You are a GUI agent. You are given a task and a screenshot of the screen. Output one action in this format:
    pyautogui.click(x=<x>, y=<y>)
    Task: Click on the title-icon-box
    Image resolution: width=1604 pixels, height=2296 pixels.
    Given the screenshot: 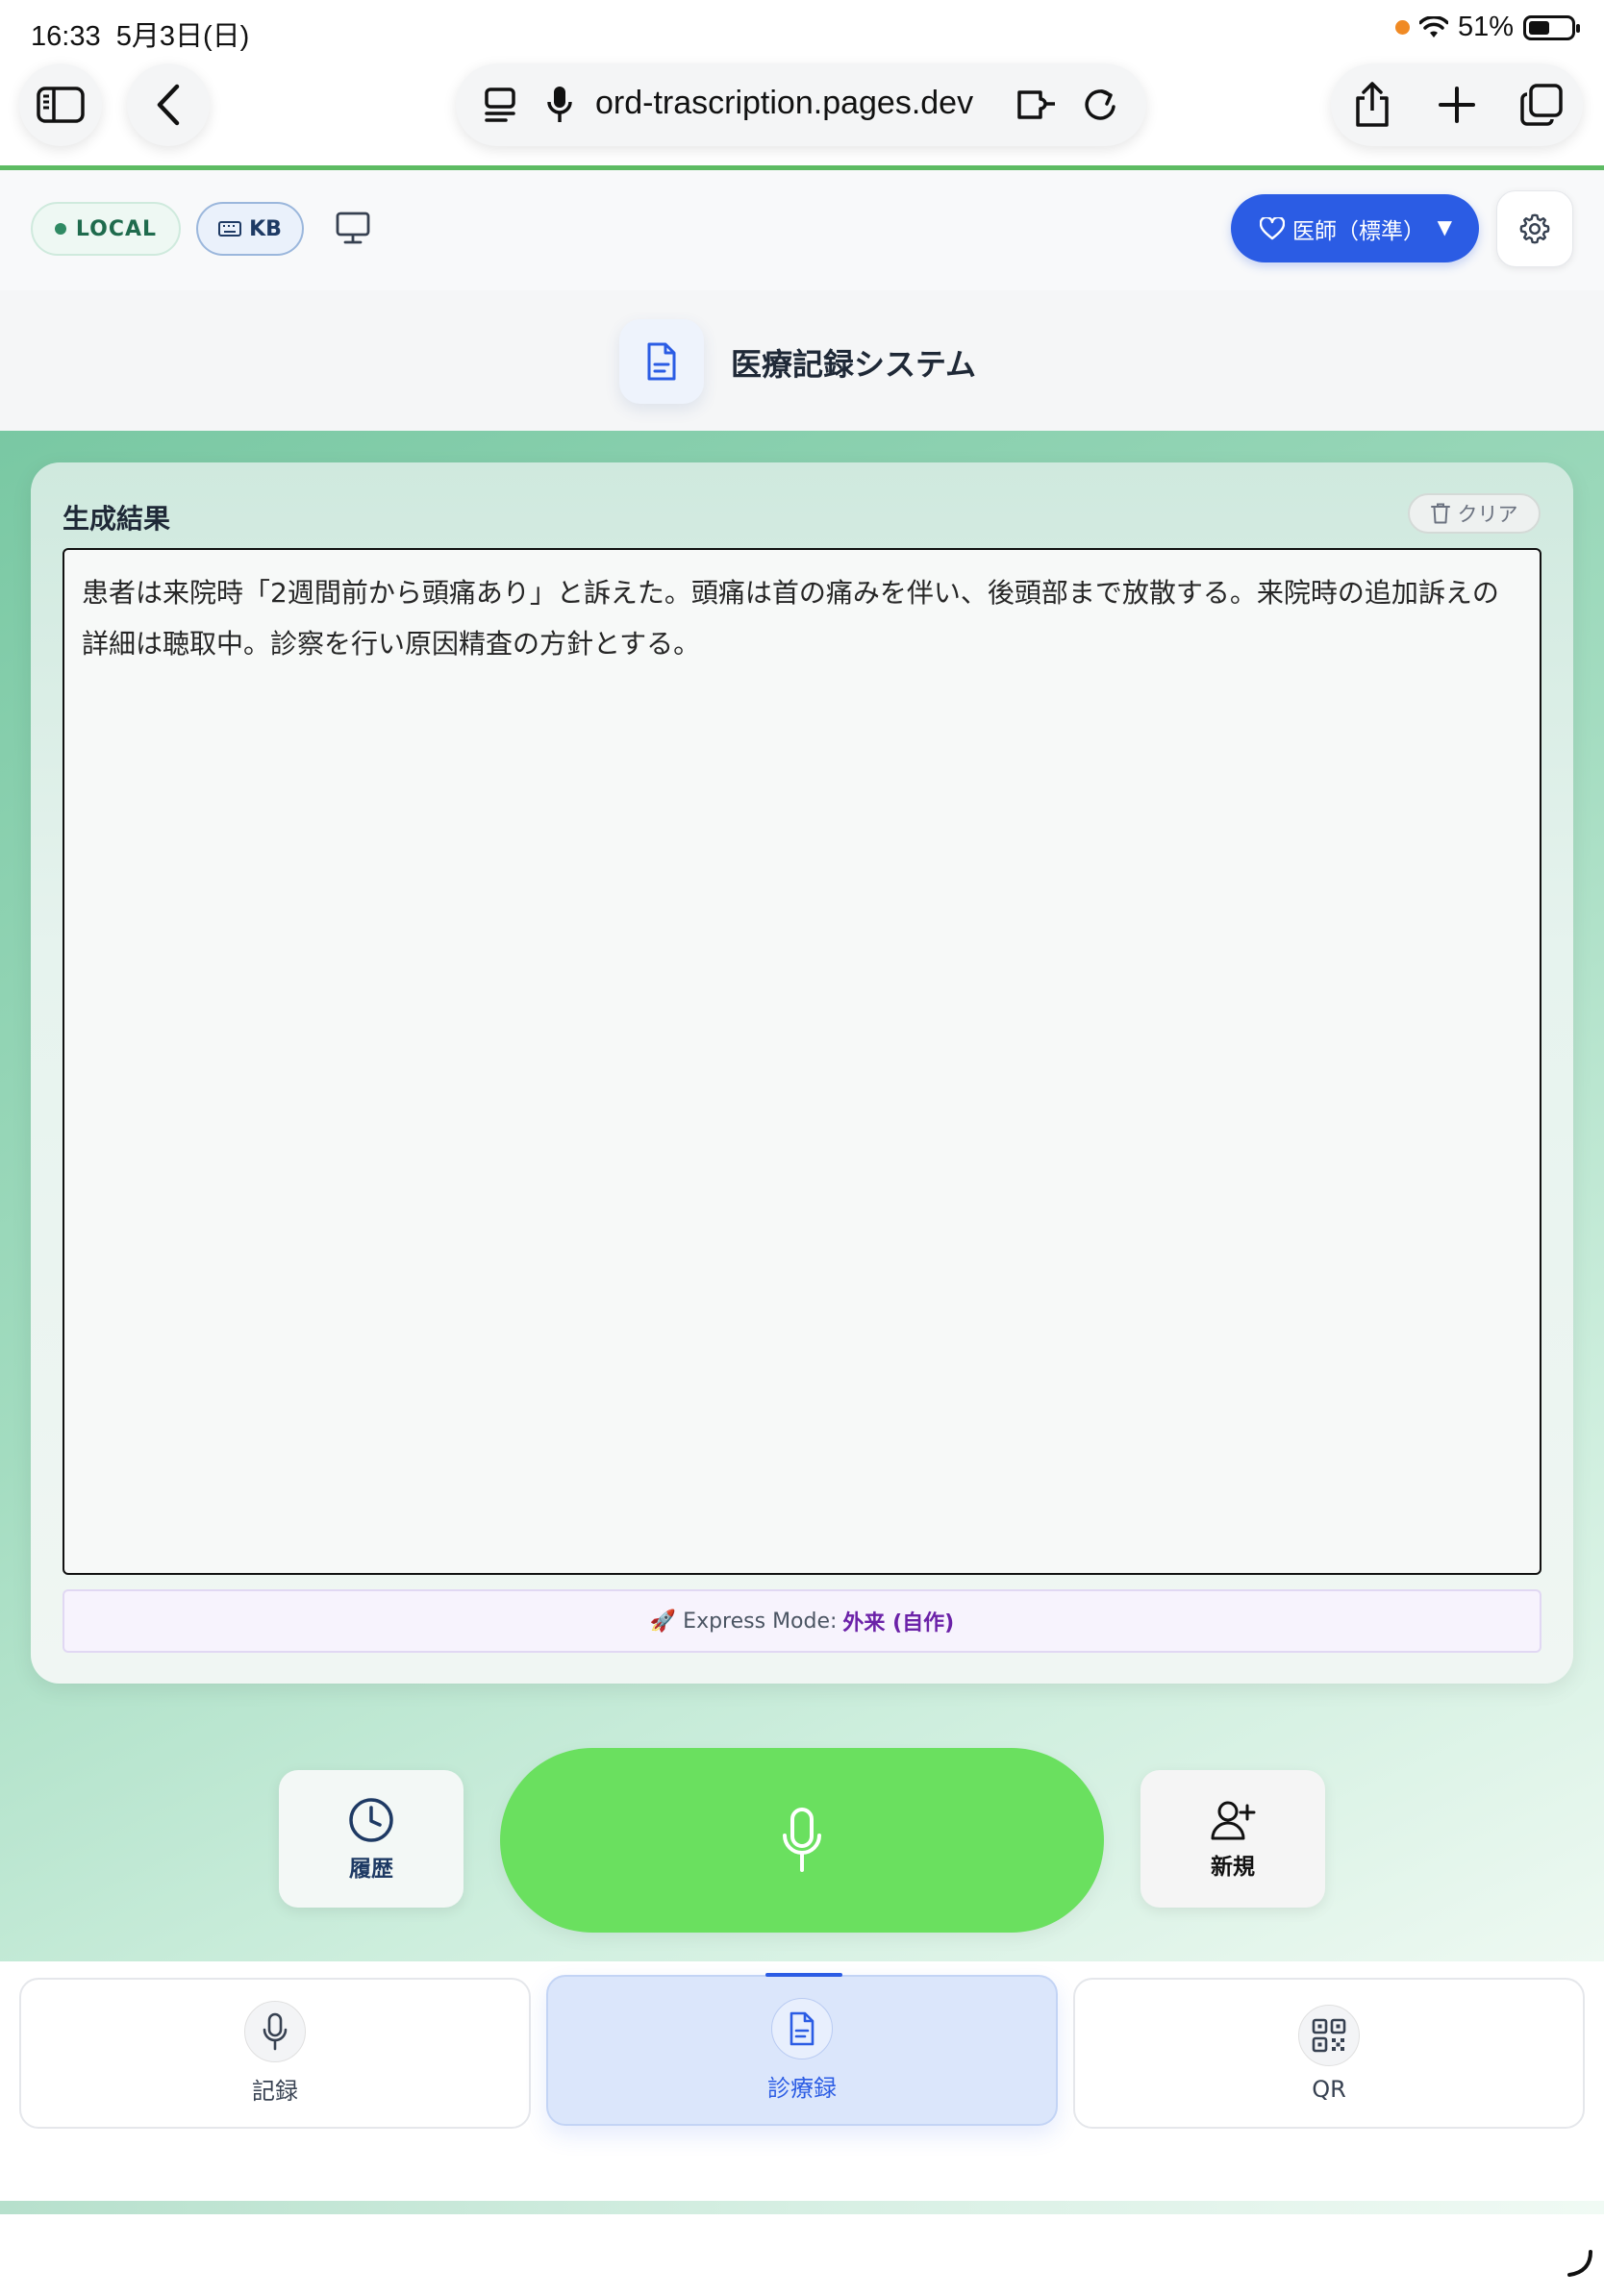 What is the action you would take?
    pyautogui.click(x=661, y=361)
    